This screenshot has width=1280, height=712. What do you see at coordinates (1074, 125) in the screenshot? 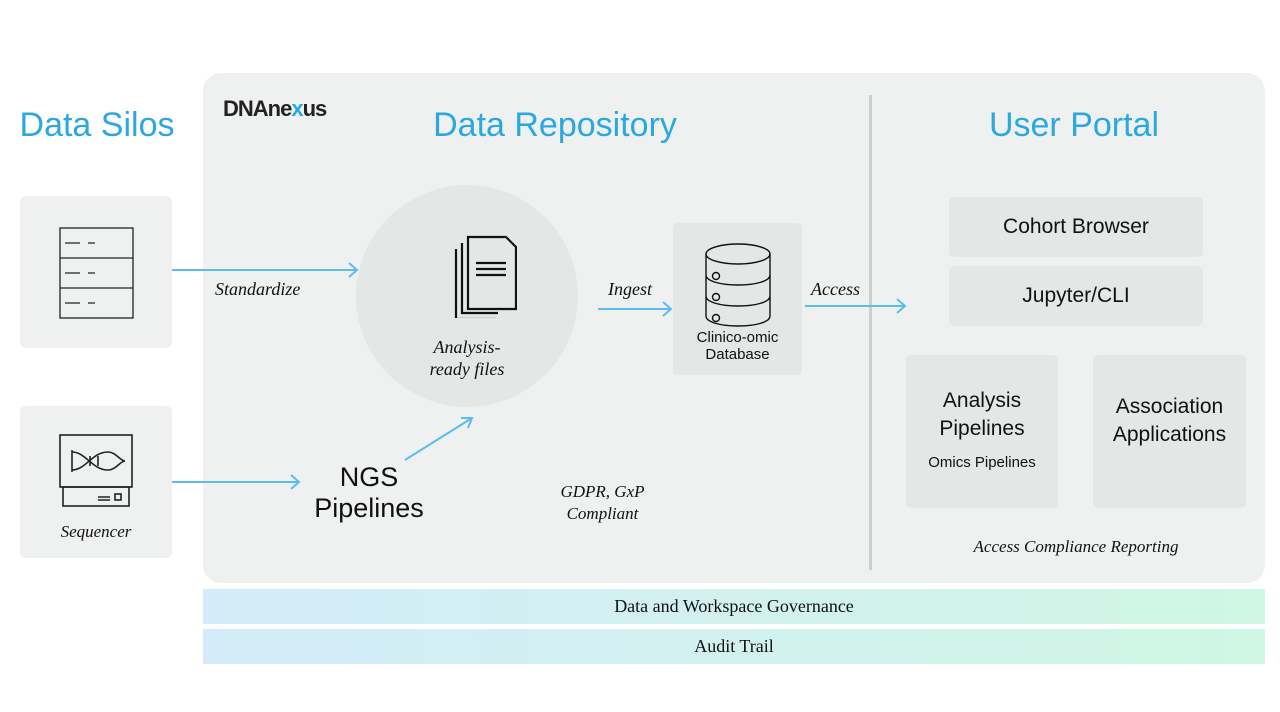
I see `user-portal-title: User Portal` at bounding box center [1074, 125].